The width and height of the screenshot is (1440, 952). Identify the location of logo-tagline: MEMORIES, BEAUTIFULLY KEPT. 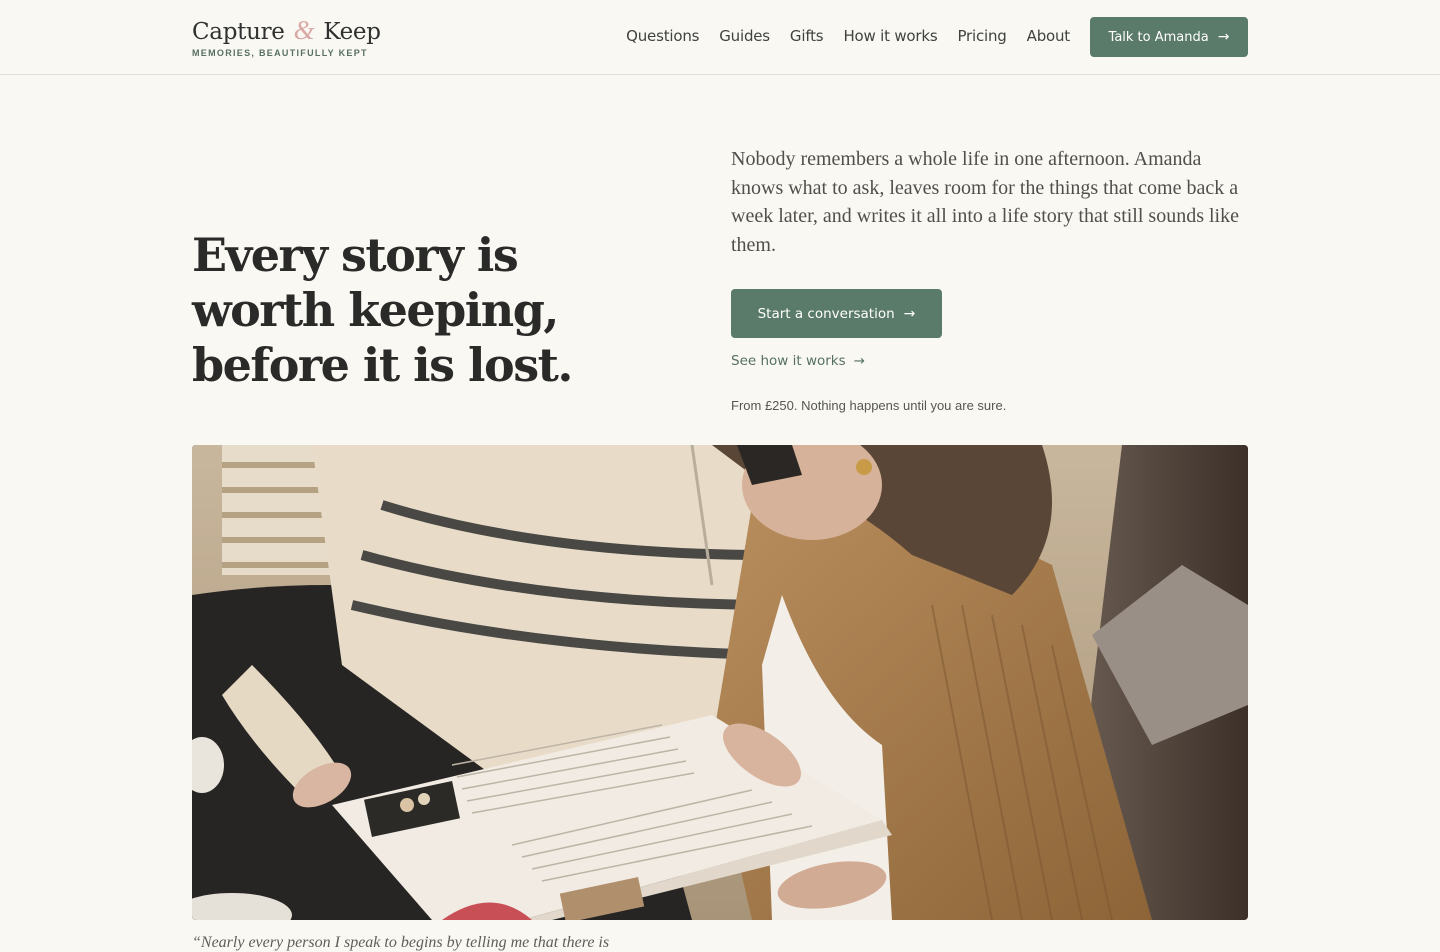
(280, 53).